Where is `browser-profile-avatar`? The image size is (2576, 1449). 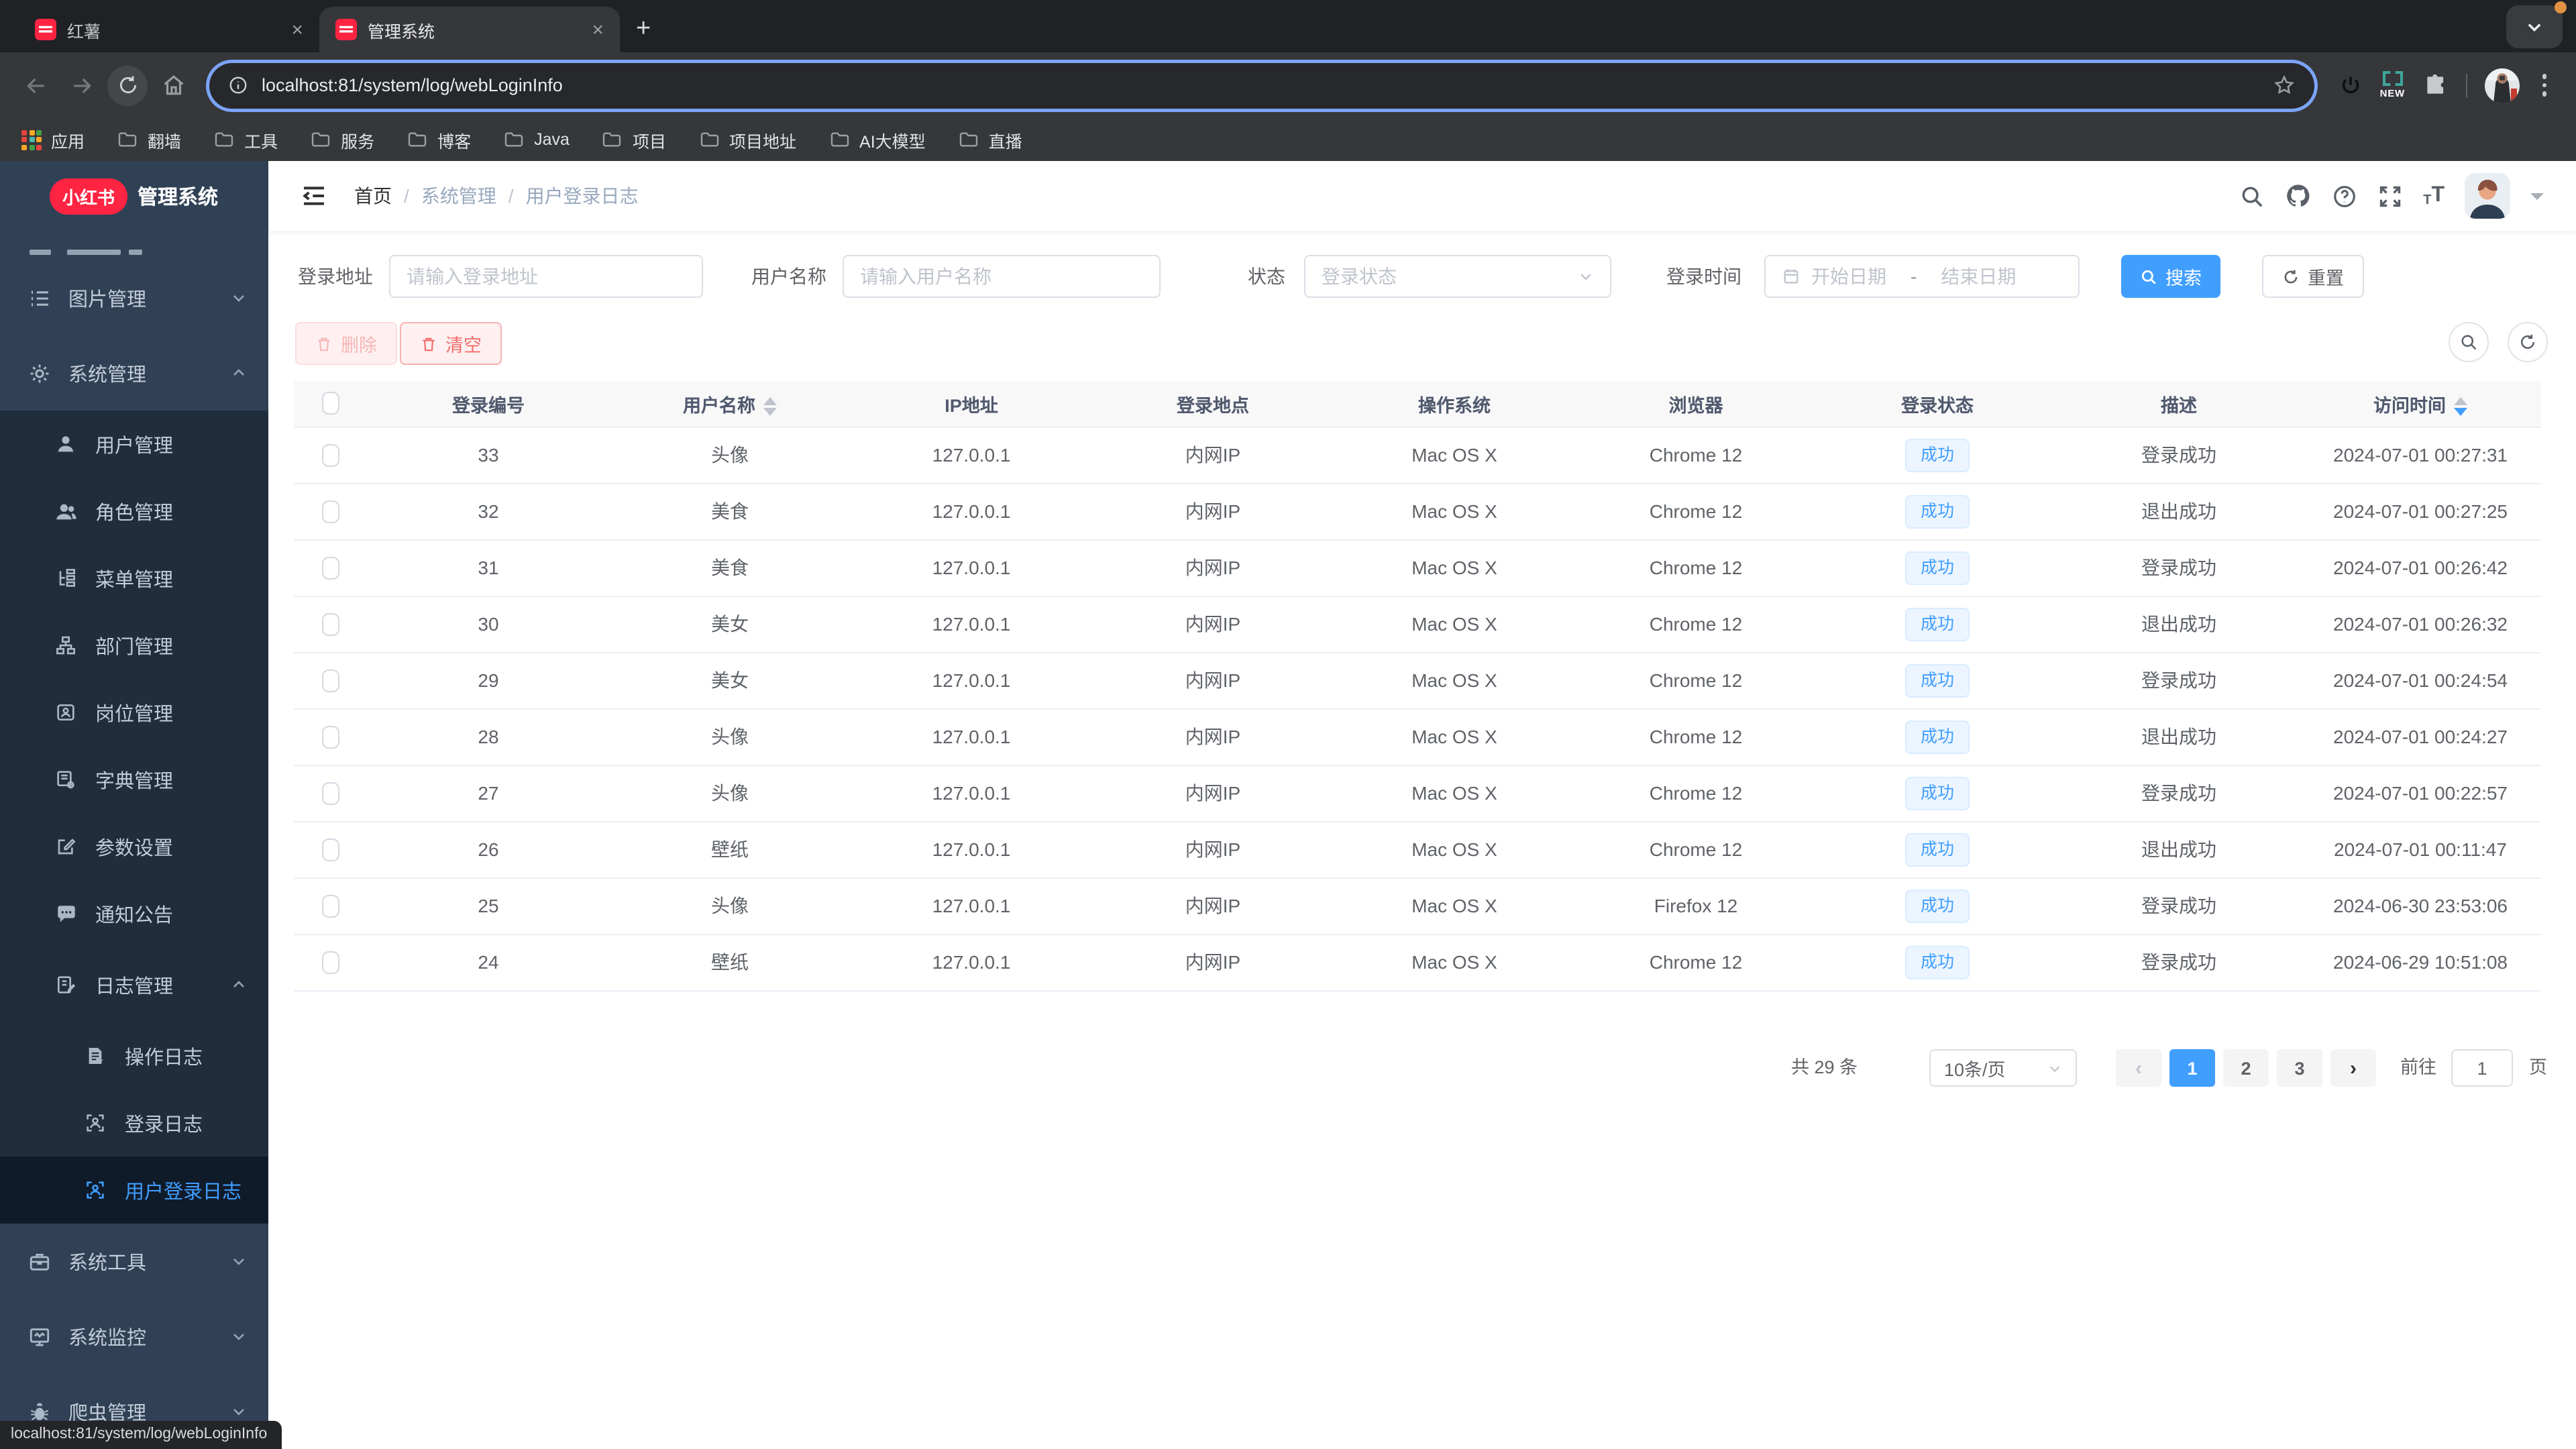 browser-profile-avatar is located at coordinates (2501, 85).